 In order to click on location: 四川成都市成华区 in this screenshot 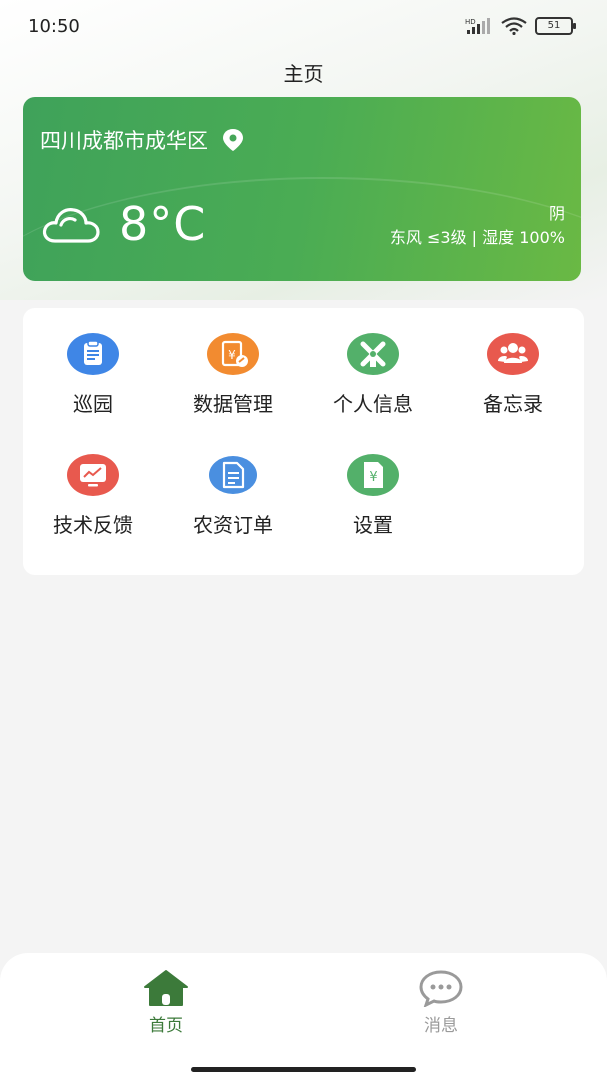, I will do `click(142, 140)`.